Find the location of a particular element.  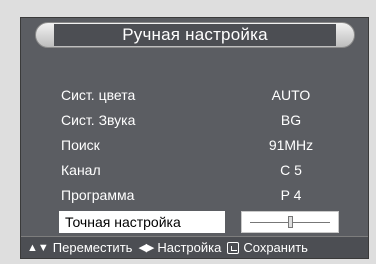

menu-item-search: Поиск 91MHz is located at coordinates (206, 144).